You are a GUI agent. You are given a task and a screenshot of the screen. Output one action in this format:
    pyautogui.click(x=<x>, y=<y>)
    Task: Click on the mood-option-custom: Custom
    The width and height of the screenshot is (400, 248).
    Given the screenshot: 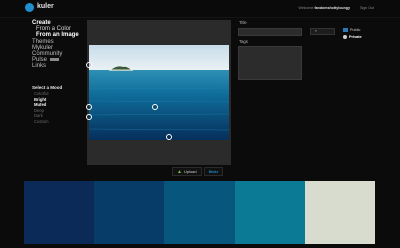 What is the action you would take?
    pyautogui.click(x=59, y=122)
    